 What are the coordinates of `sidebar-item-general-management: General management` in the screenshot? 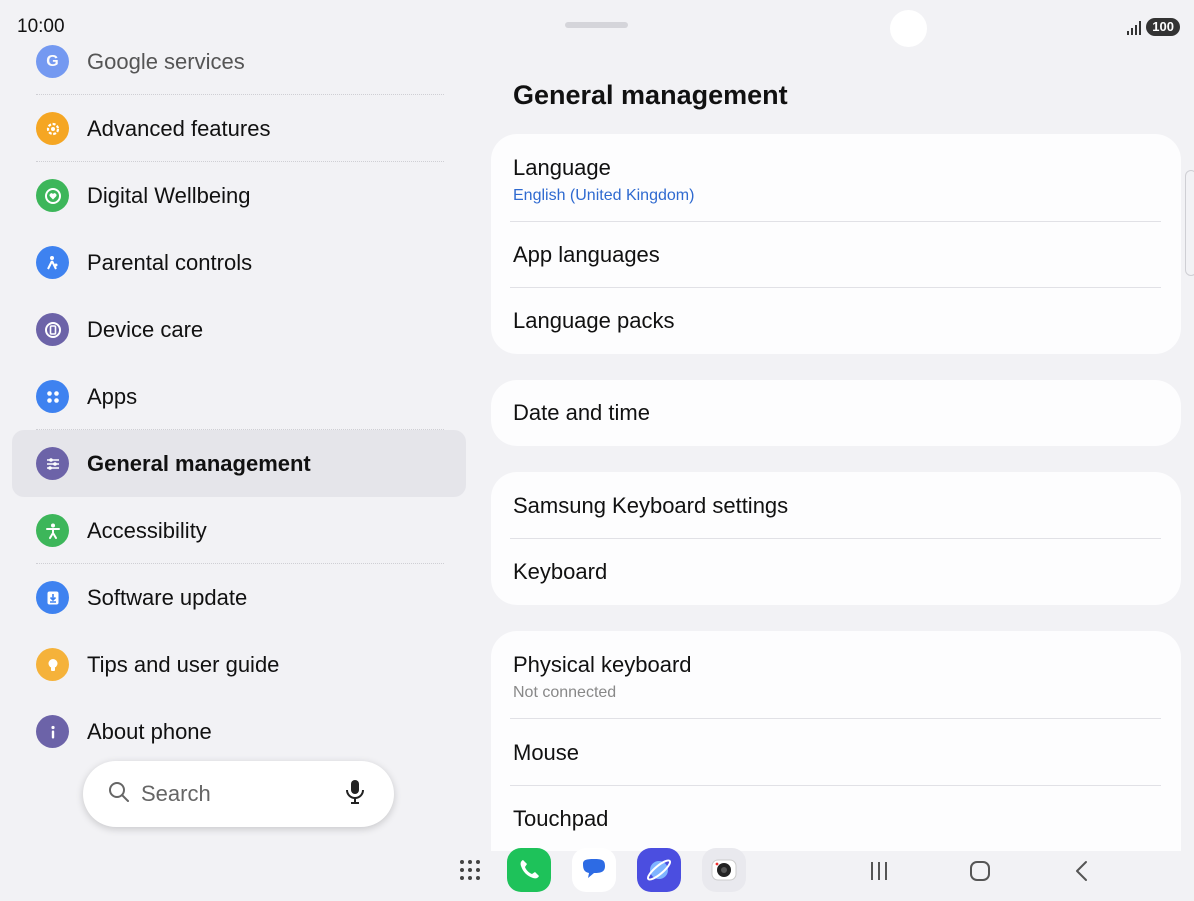 It's located at (239, 463).